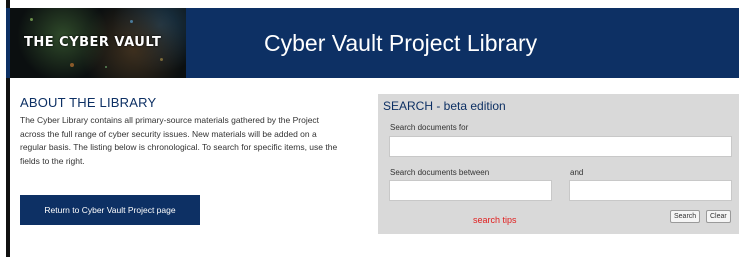  What do you see at coordinates (685, 216) in the screenshot?
I see `search-button: Search` at bounding box center [685, 216].